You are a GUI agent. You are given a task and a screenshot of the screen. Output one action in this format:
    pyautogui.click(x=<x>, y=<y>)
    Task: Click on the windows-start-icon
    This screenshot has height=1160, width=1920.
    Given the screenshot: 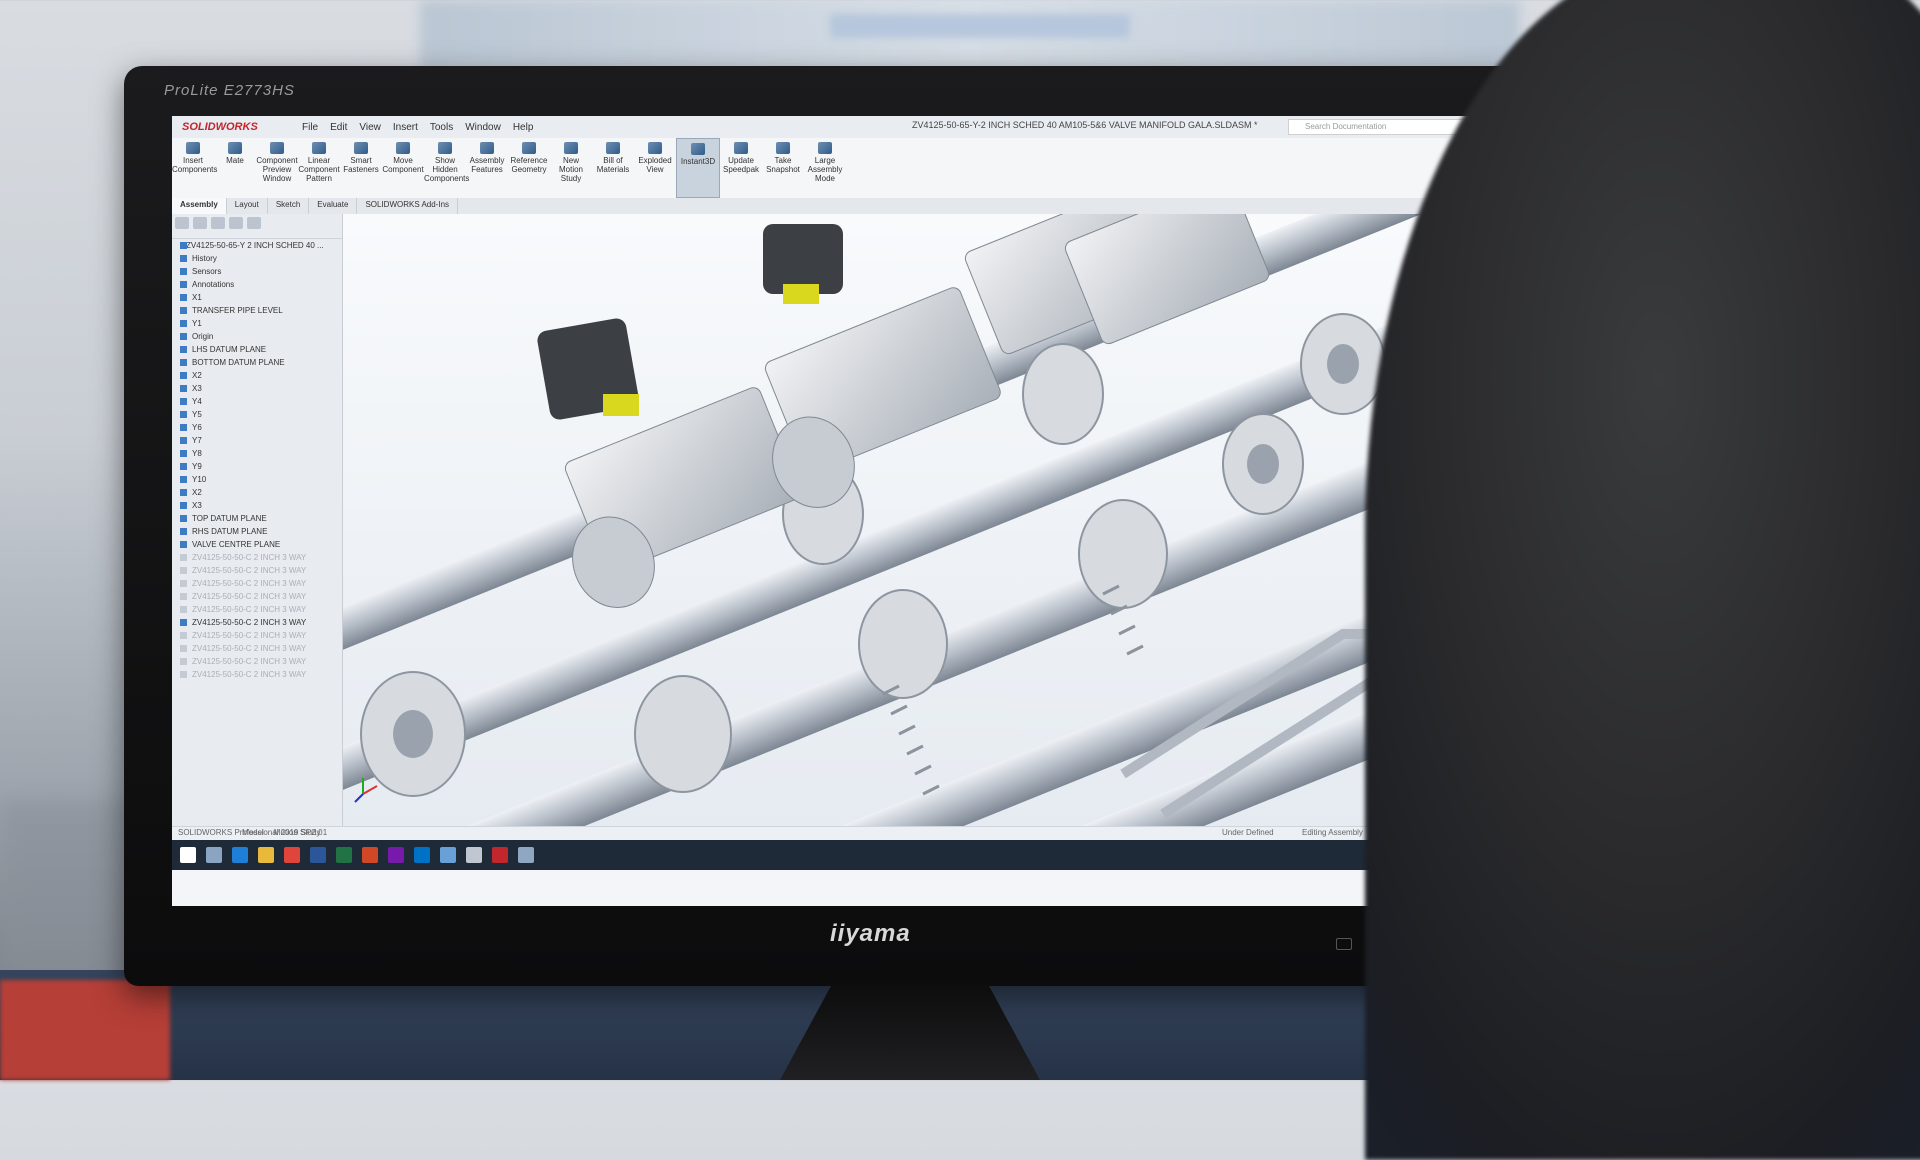 What is the action you would take?
    pyautogui.click(x=188, y=855)
    